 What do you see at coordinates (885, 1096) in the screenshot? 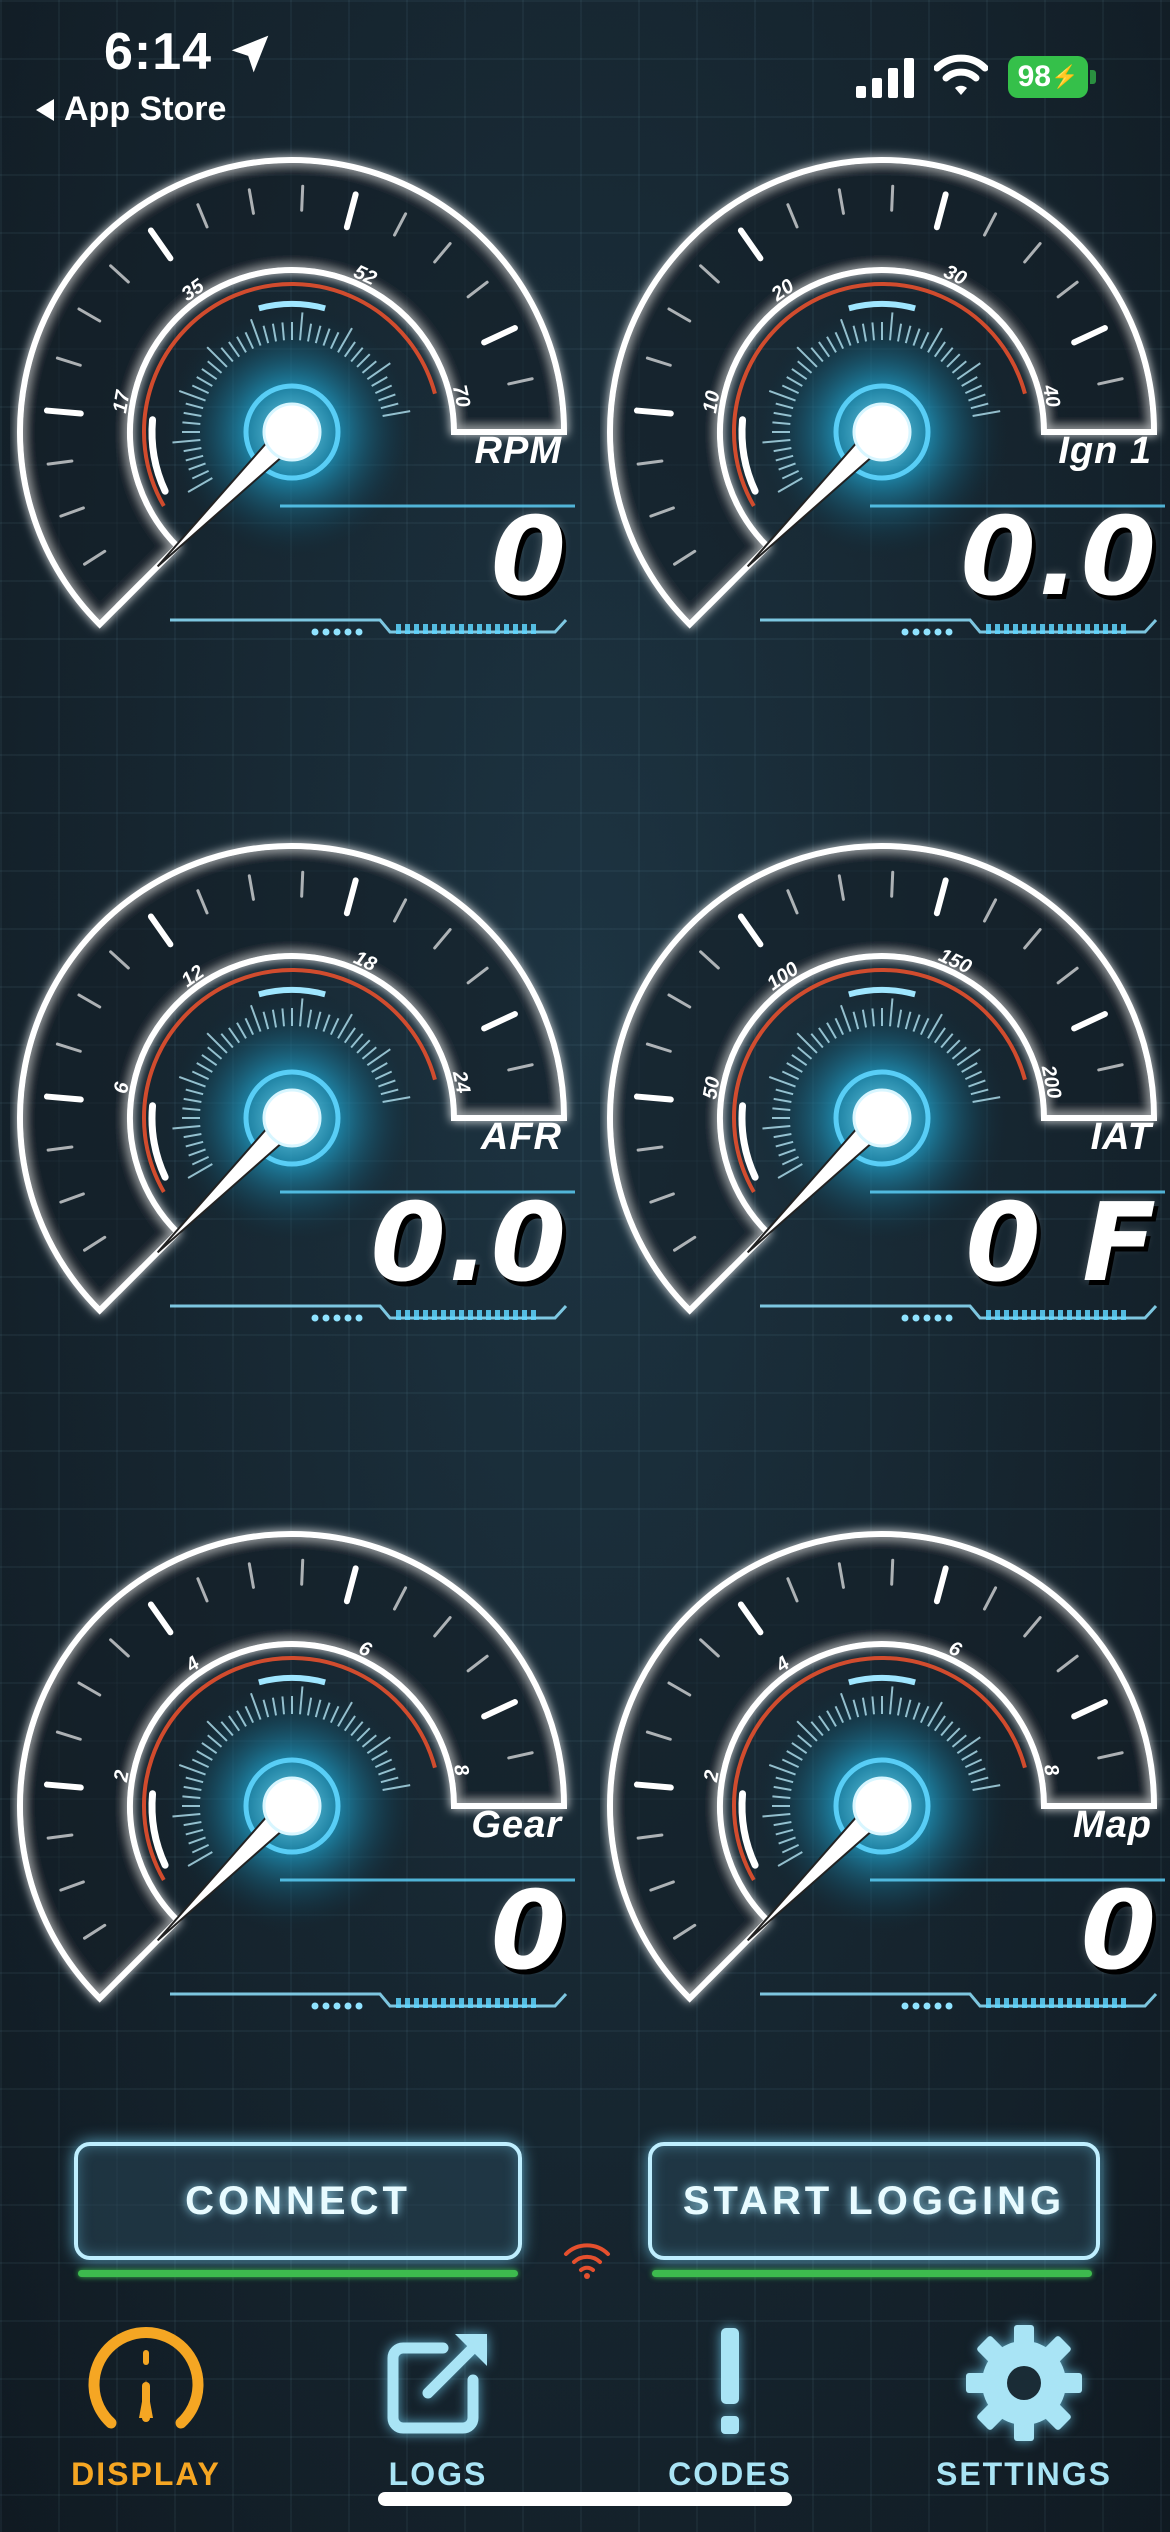
I see `gauge-iat: 50 100 150 200 IAT 0 F` at bounding box center [885, 1096].